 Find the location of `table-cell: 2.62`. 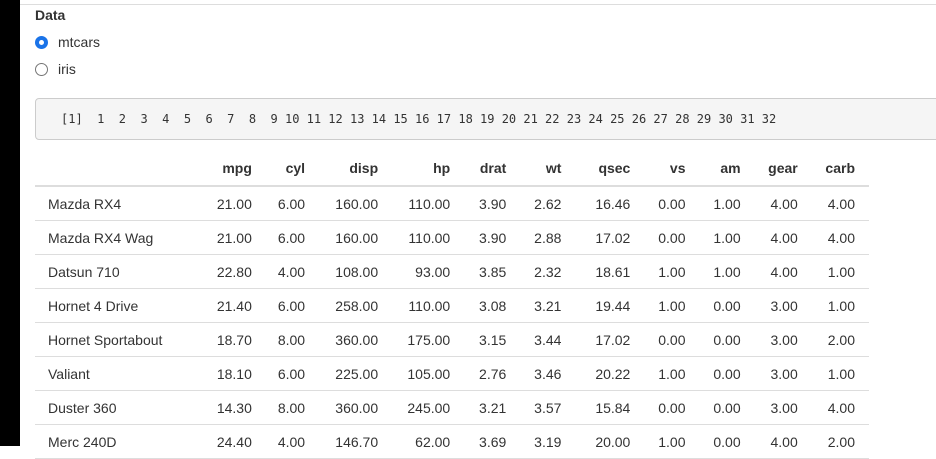

table-cell: 2.62 is located at coordinates (534, 203).